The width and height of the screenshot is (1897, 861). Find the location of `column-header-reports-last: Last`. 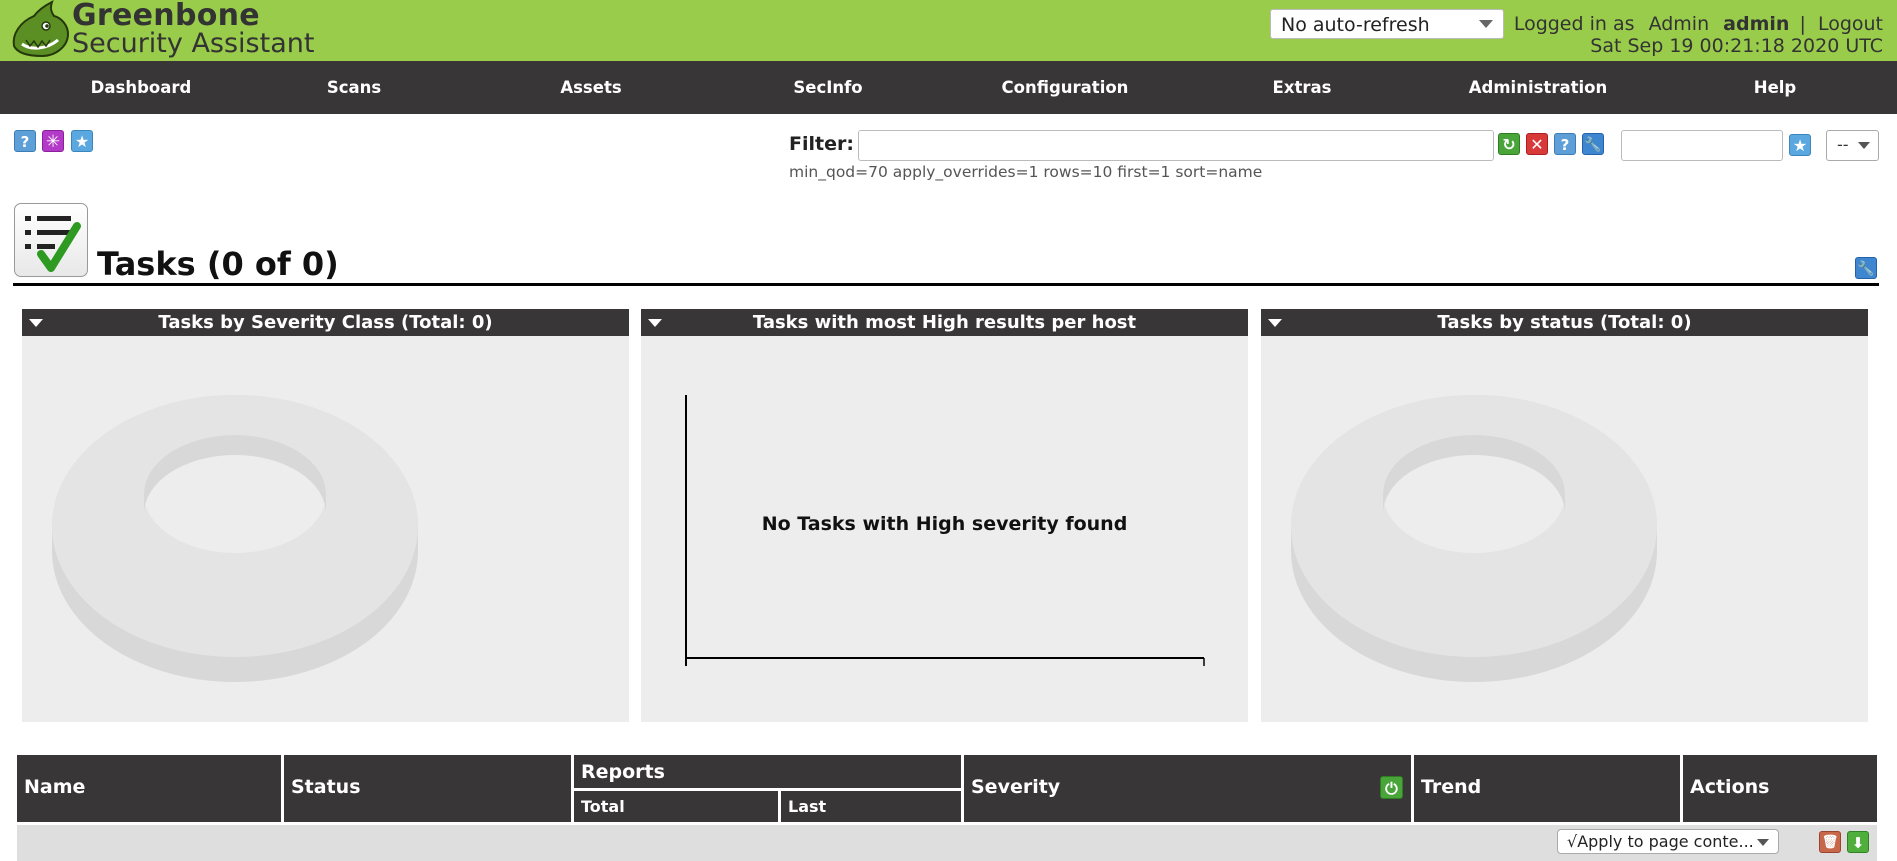

column-header-reports-last: Last is located at coordinates (871, 806).